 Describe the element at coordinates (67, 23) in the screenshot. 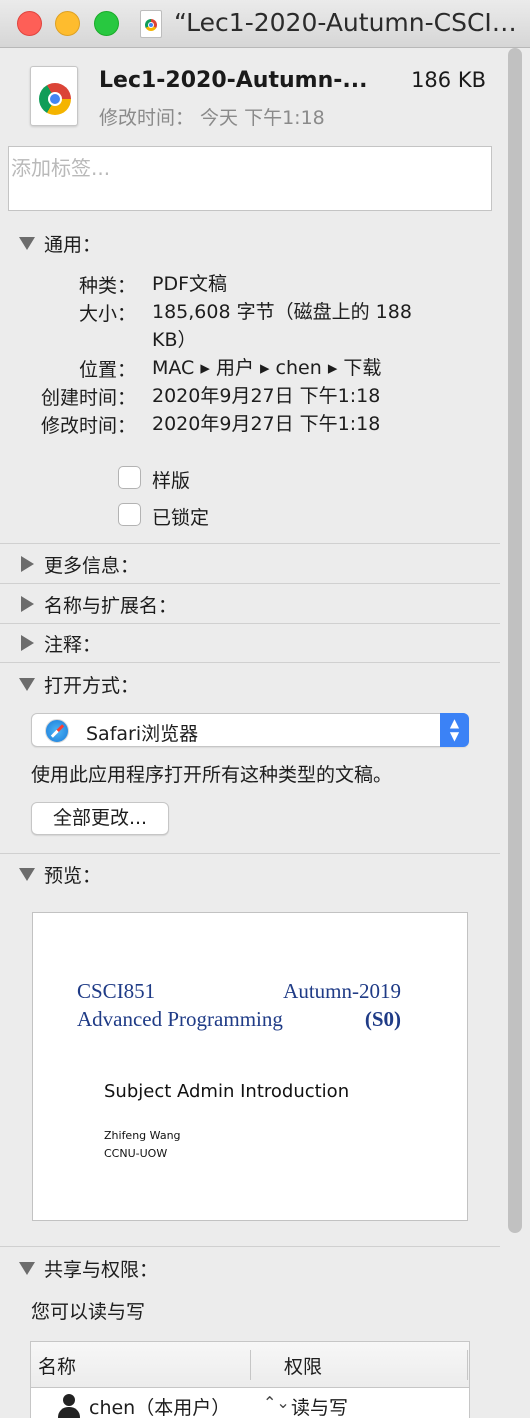

I see `minimize-button` at that location.